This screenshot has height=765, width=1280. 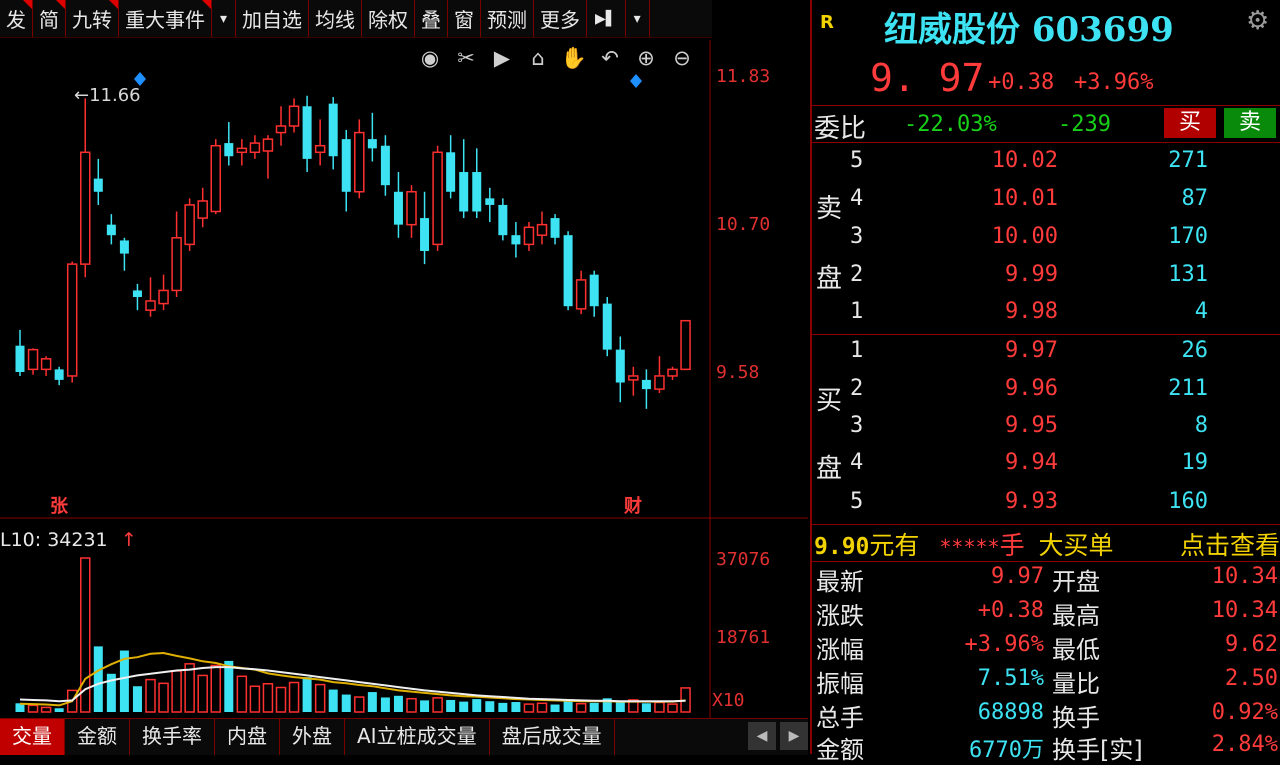 I want to click on big-order-unit: 手, so click(x=1012, y=545).